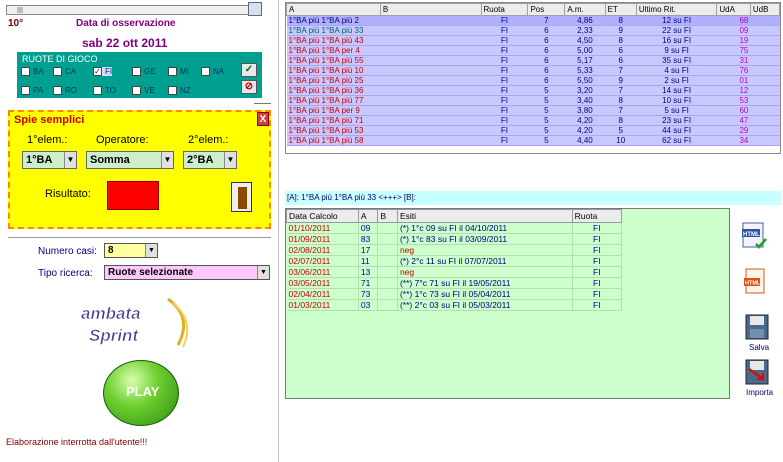 This screenshot has width=783, height=462. Describe the element at coordinates (131, 250) in the screenshot. I see `numero-casi-select: 8 ▼` at that location.